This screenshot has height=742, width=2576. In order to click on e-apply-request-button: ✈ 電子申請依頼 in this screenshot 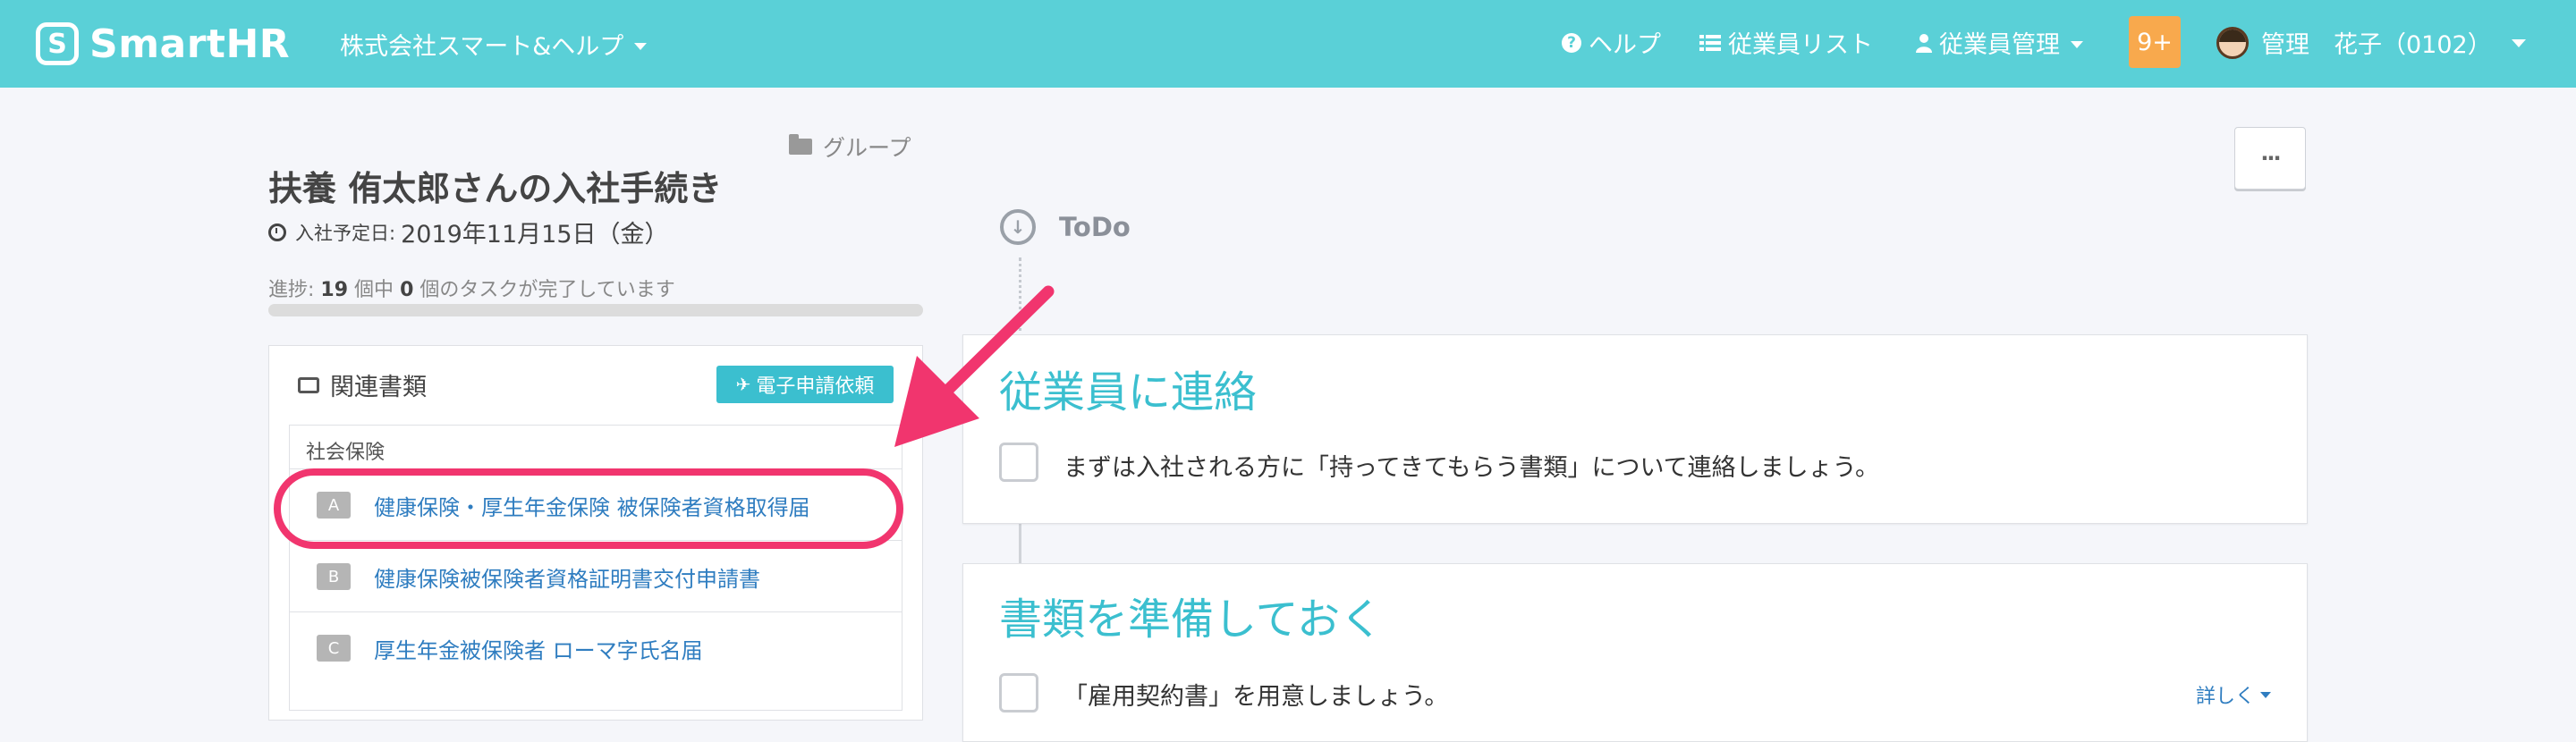, I will do `click(805, 384)`.